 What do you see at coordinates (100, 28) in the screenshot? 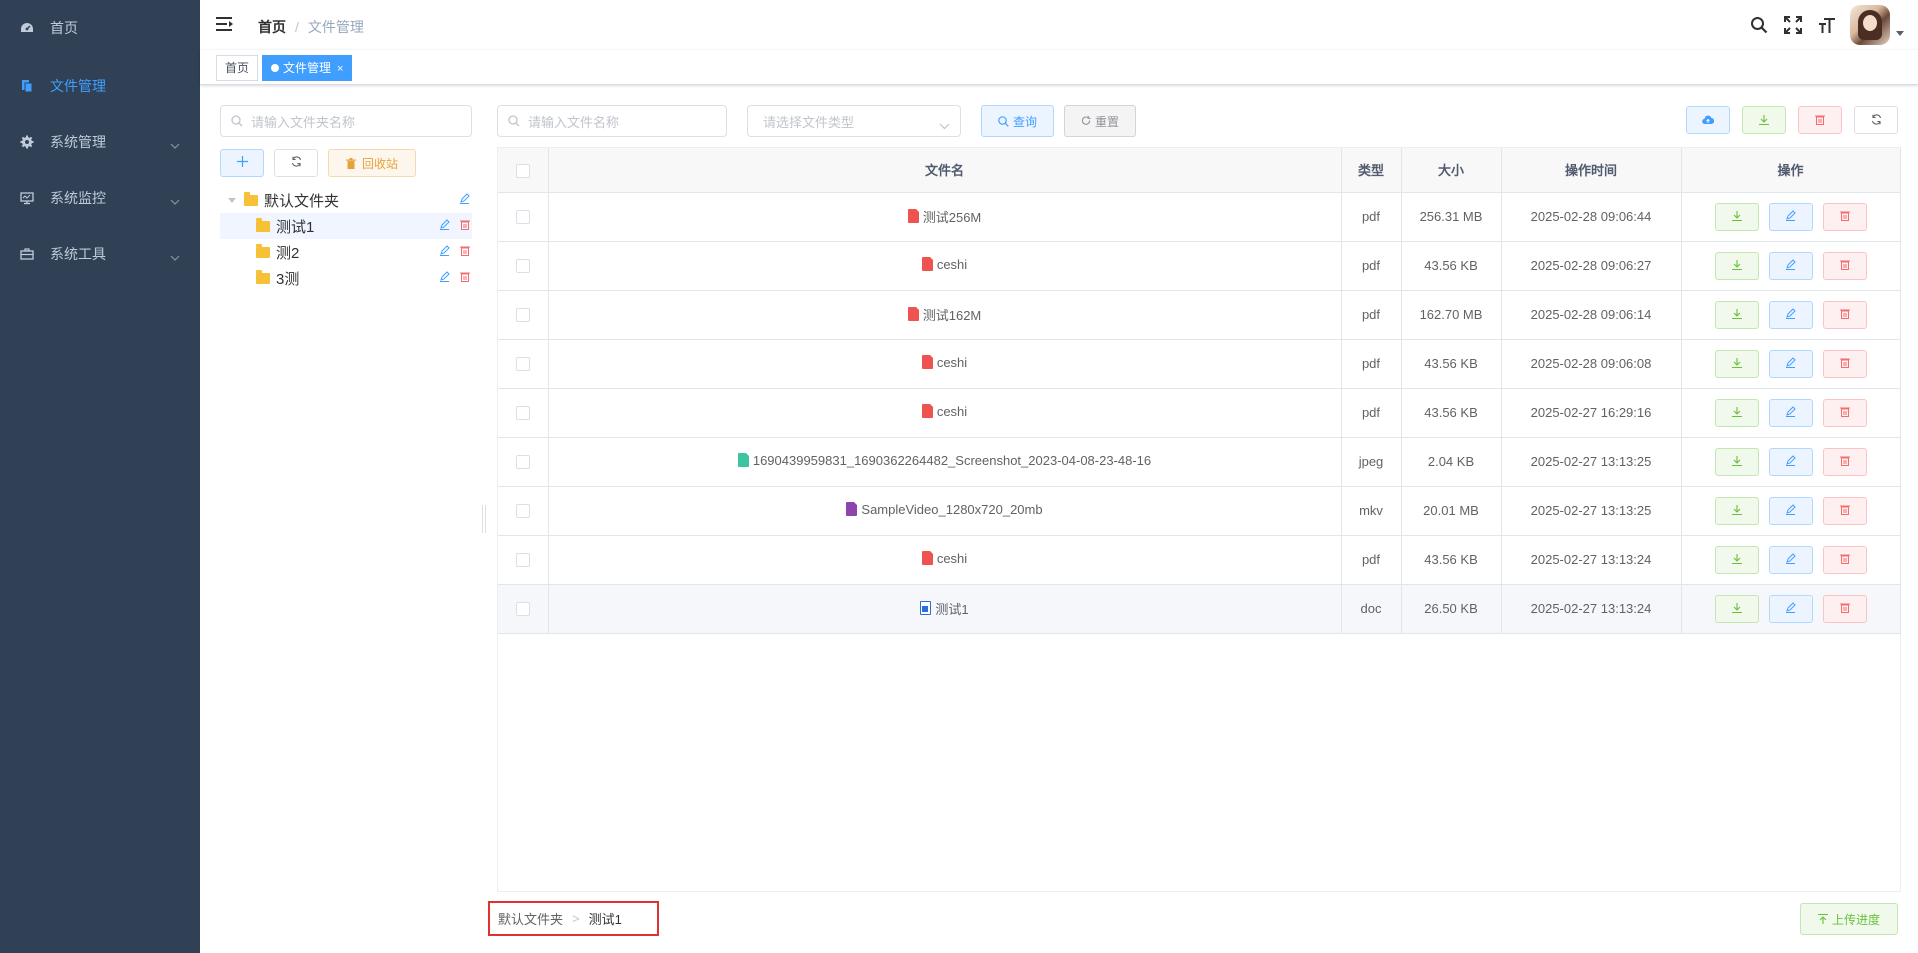
I see `sidebar-item-home: 首页` at bounding box center [100, 28].